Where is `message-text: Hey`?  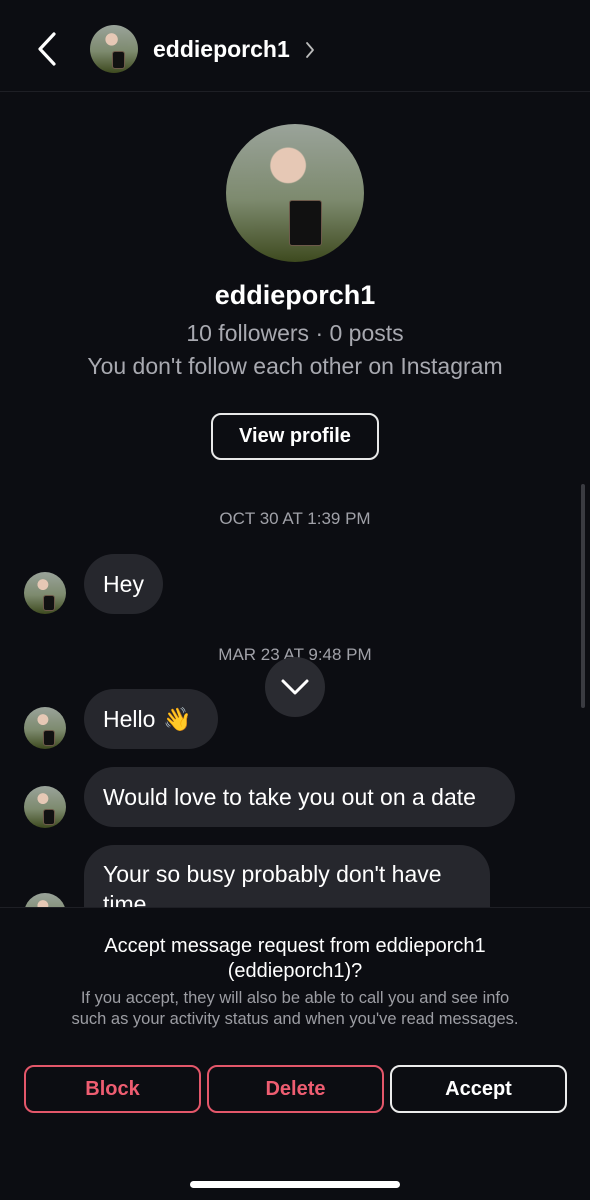 message-text: Hey is located at coordinates (123, 583).